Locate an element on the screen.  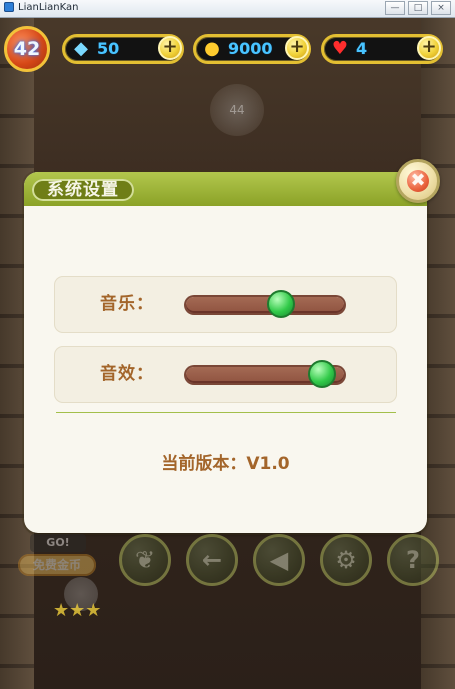
help-button: ? is located at coordinates (413, 560).